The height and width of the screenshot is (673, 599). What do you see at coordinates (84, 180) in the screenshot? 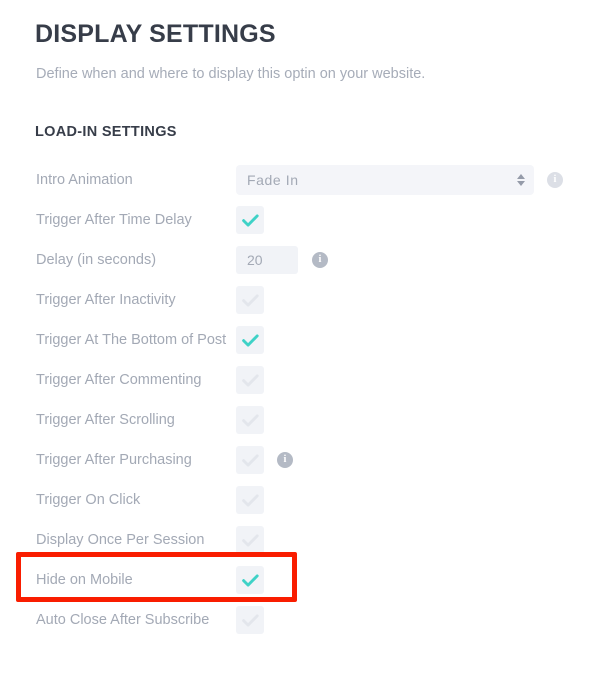
I see `row-label-intro-animation: Intro Animation` at bounding box center [84, 180].